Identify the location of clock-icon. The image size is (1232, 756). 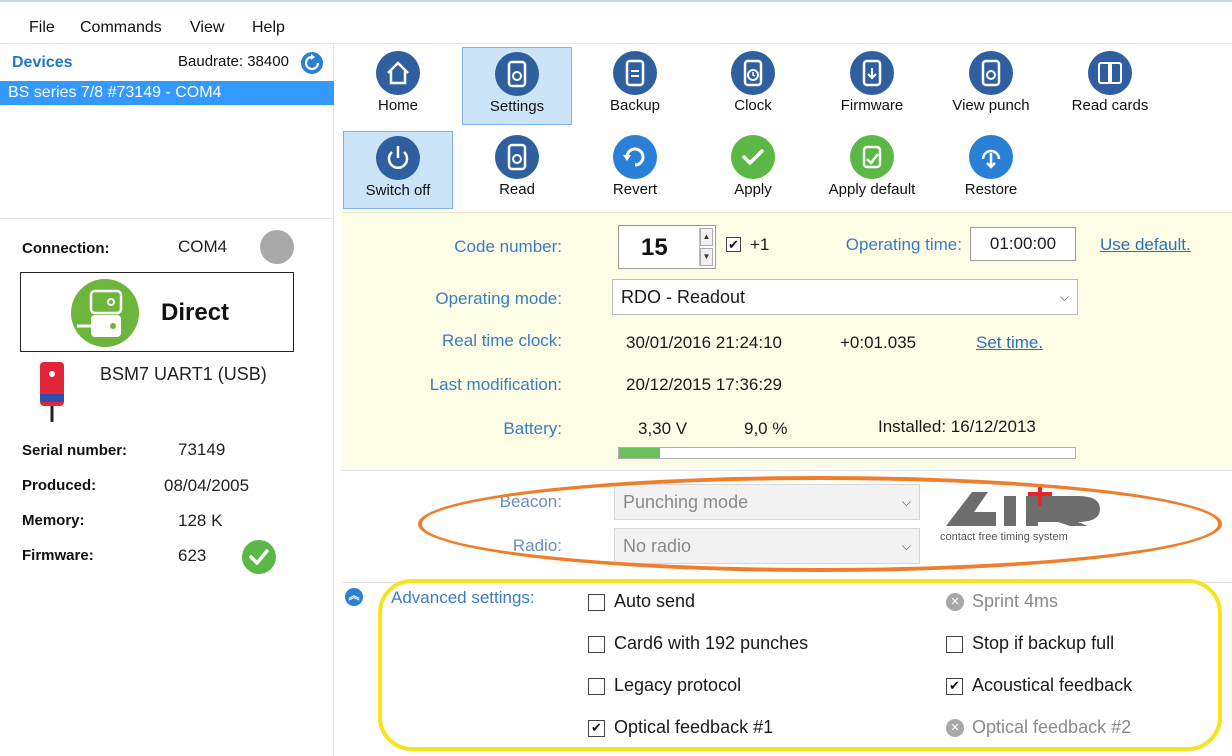
(753, 73).